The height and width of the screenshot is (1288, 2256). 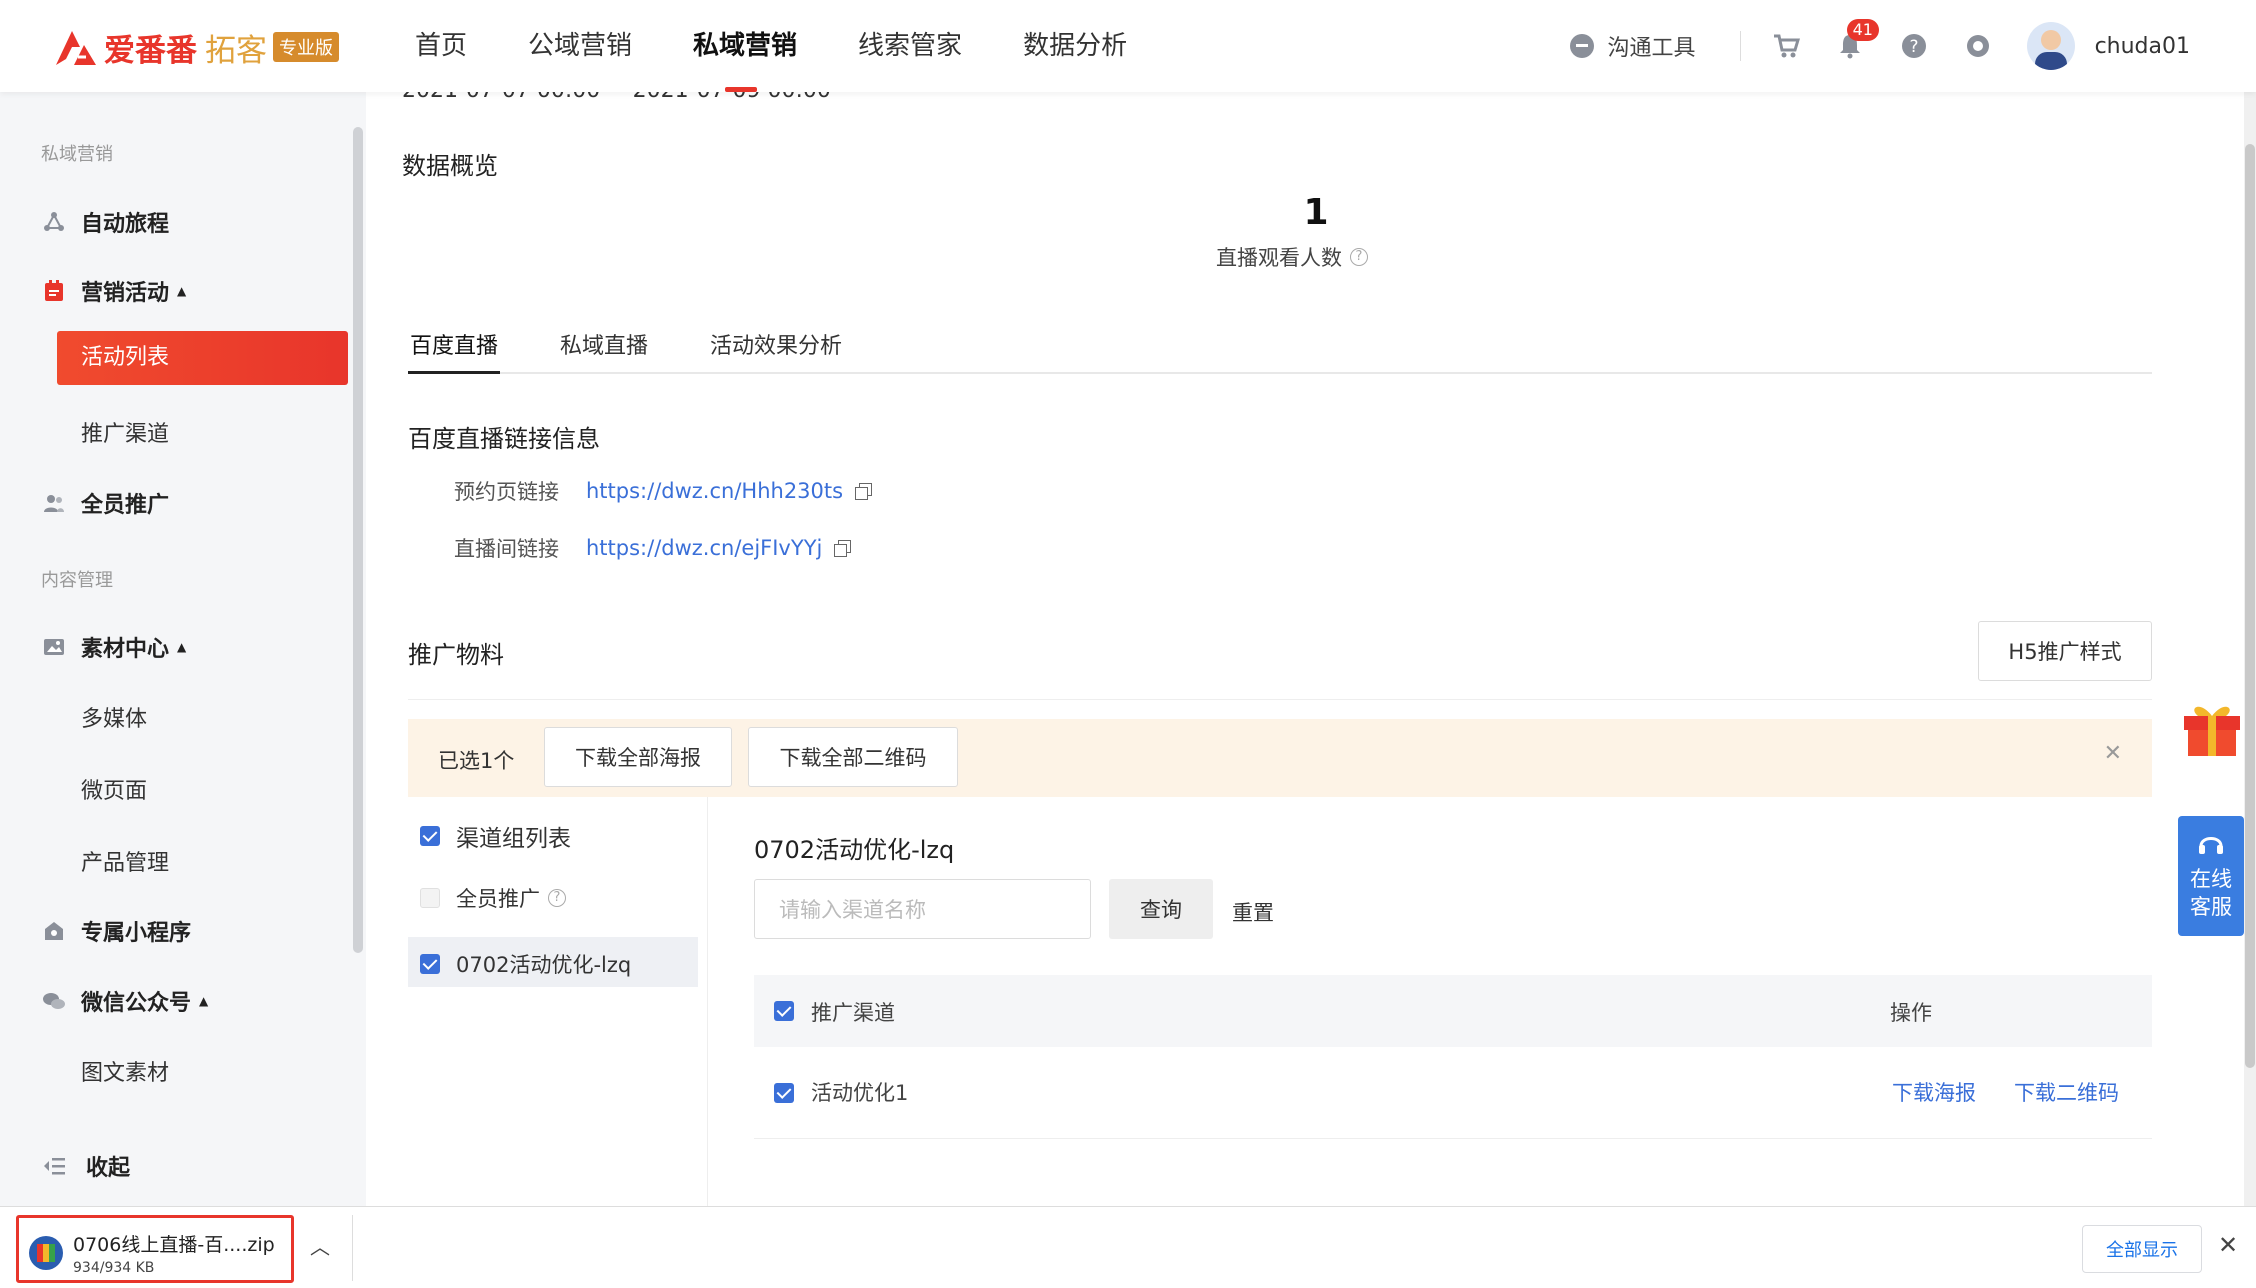 I want to click on wechat-icon, so click(x=54, y=1001).